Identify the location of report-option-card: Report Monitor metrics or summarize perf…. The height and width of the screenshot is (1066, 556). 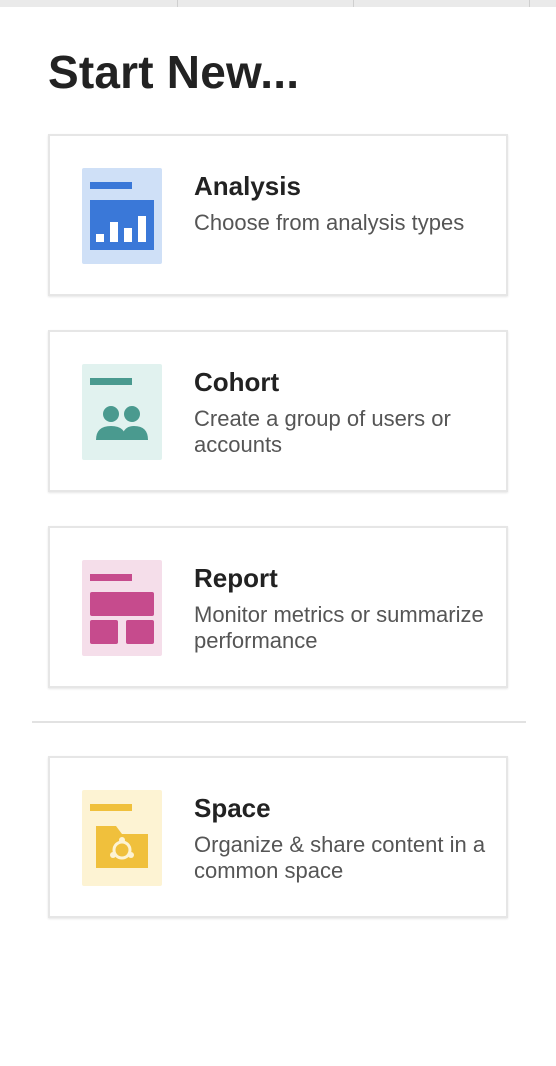
(278, 607).